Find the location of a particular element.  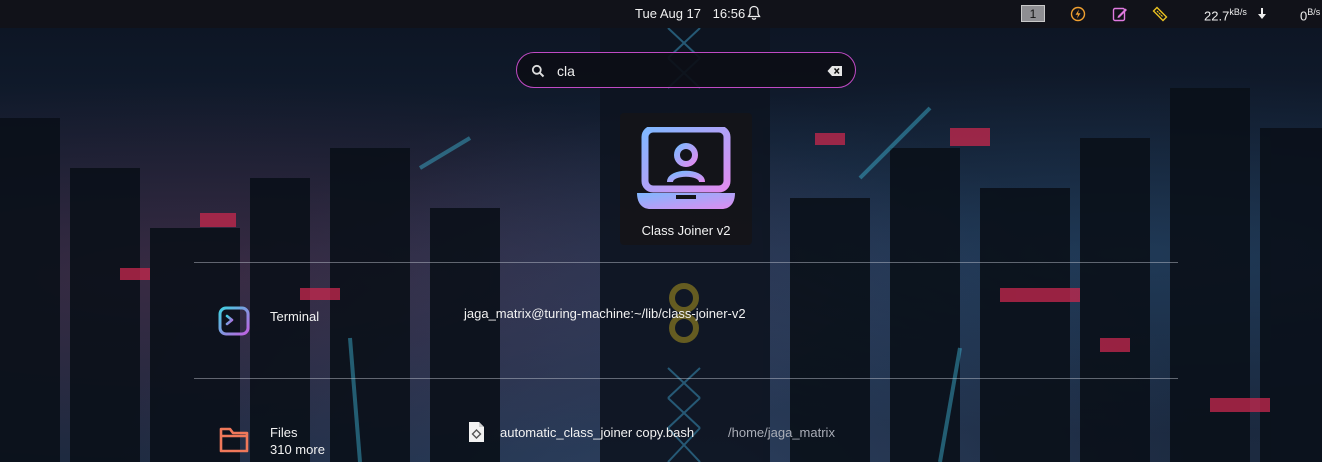

app-result-class-joiner: Class Joiner v2 is located at coordinates (686, 179).